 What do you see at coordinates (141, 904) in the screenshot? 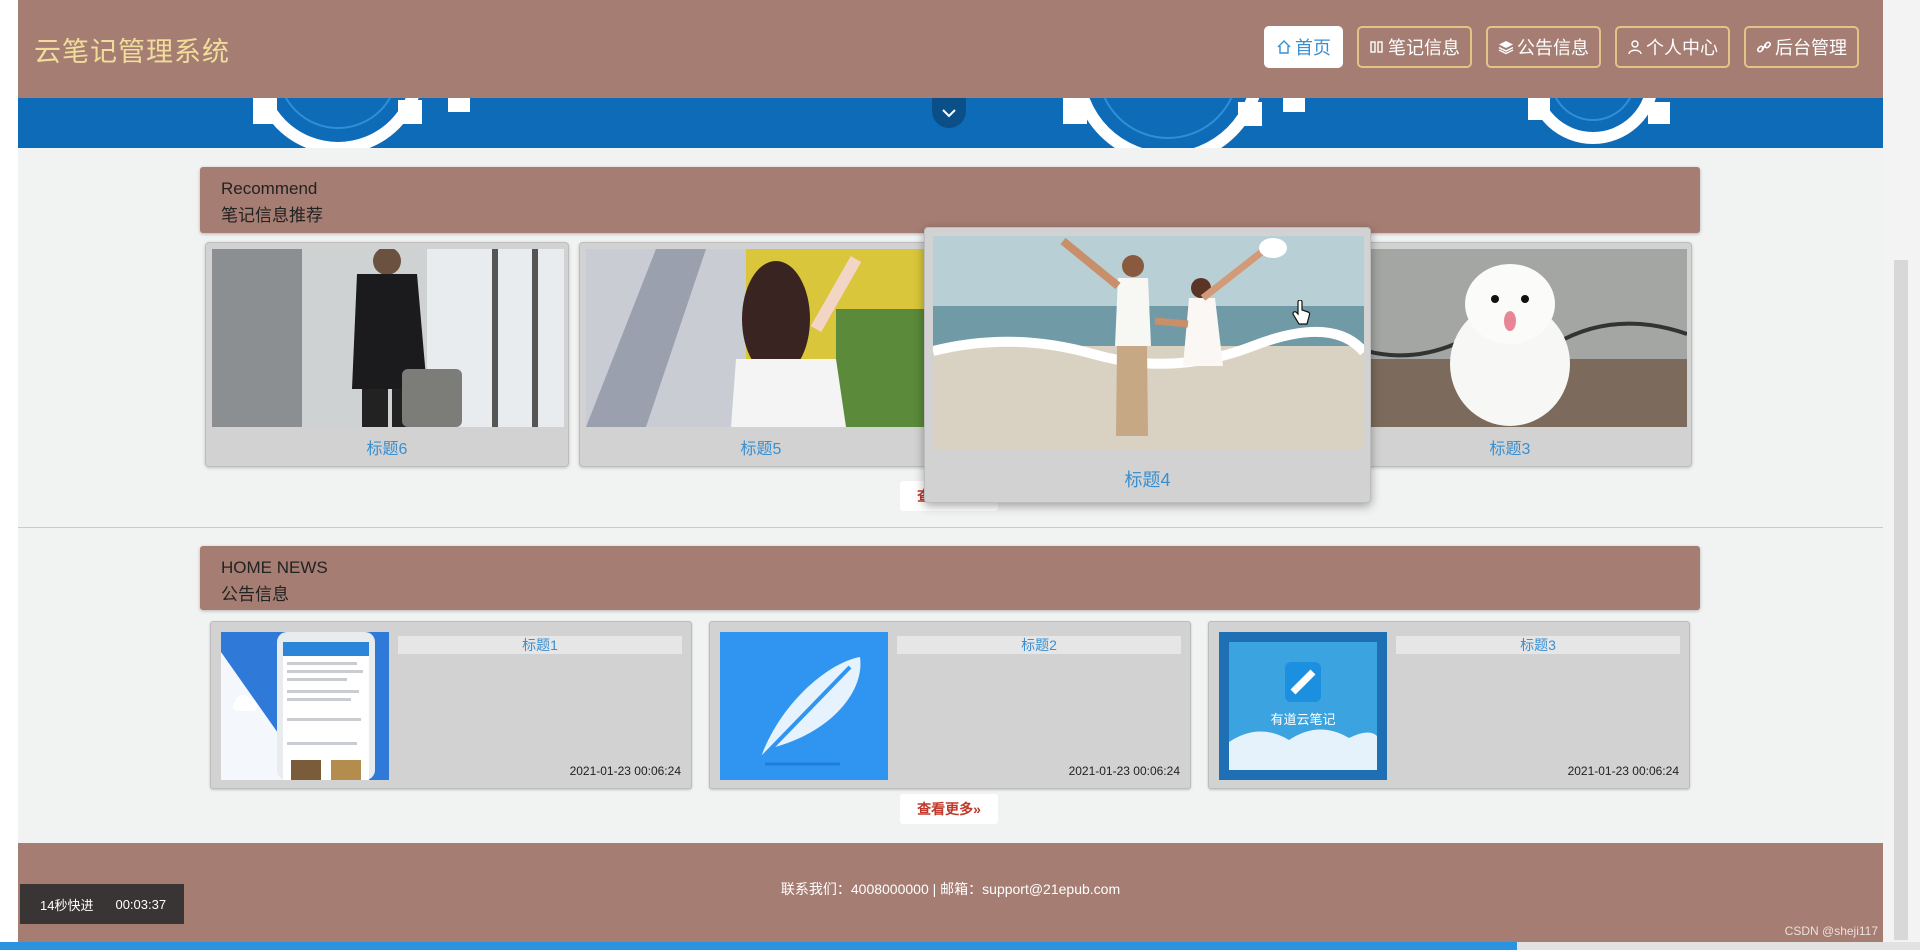
I see `playback-time: 00:03:37` at bounding box center [141, 904].